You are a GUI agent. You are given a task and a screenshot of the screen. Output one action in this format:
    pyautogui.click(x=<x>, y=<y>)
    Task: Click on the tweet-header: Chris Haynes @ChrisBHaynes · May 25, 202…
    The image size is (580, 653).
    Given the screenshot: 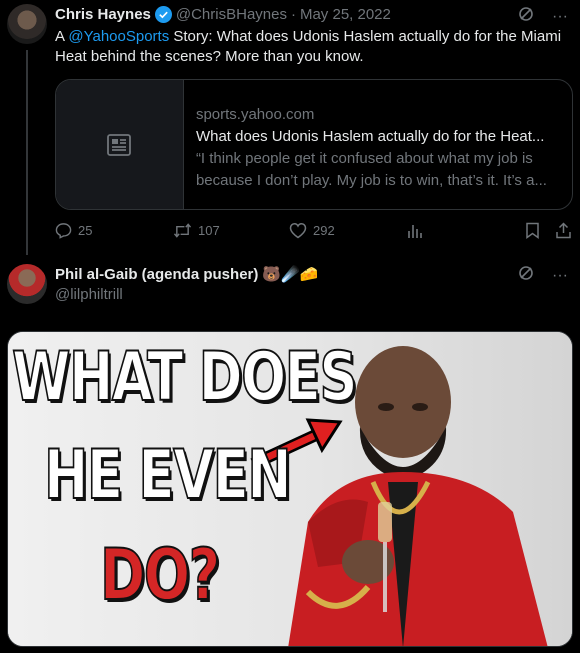 What is the action you would take?
    pyautogui.click(x=223, y=14)
    